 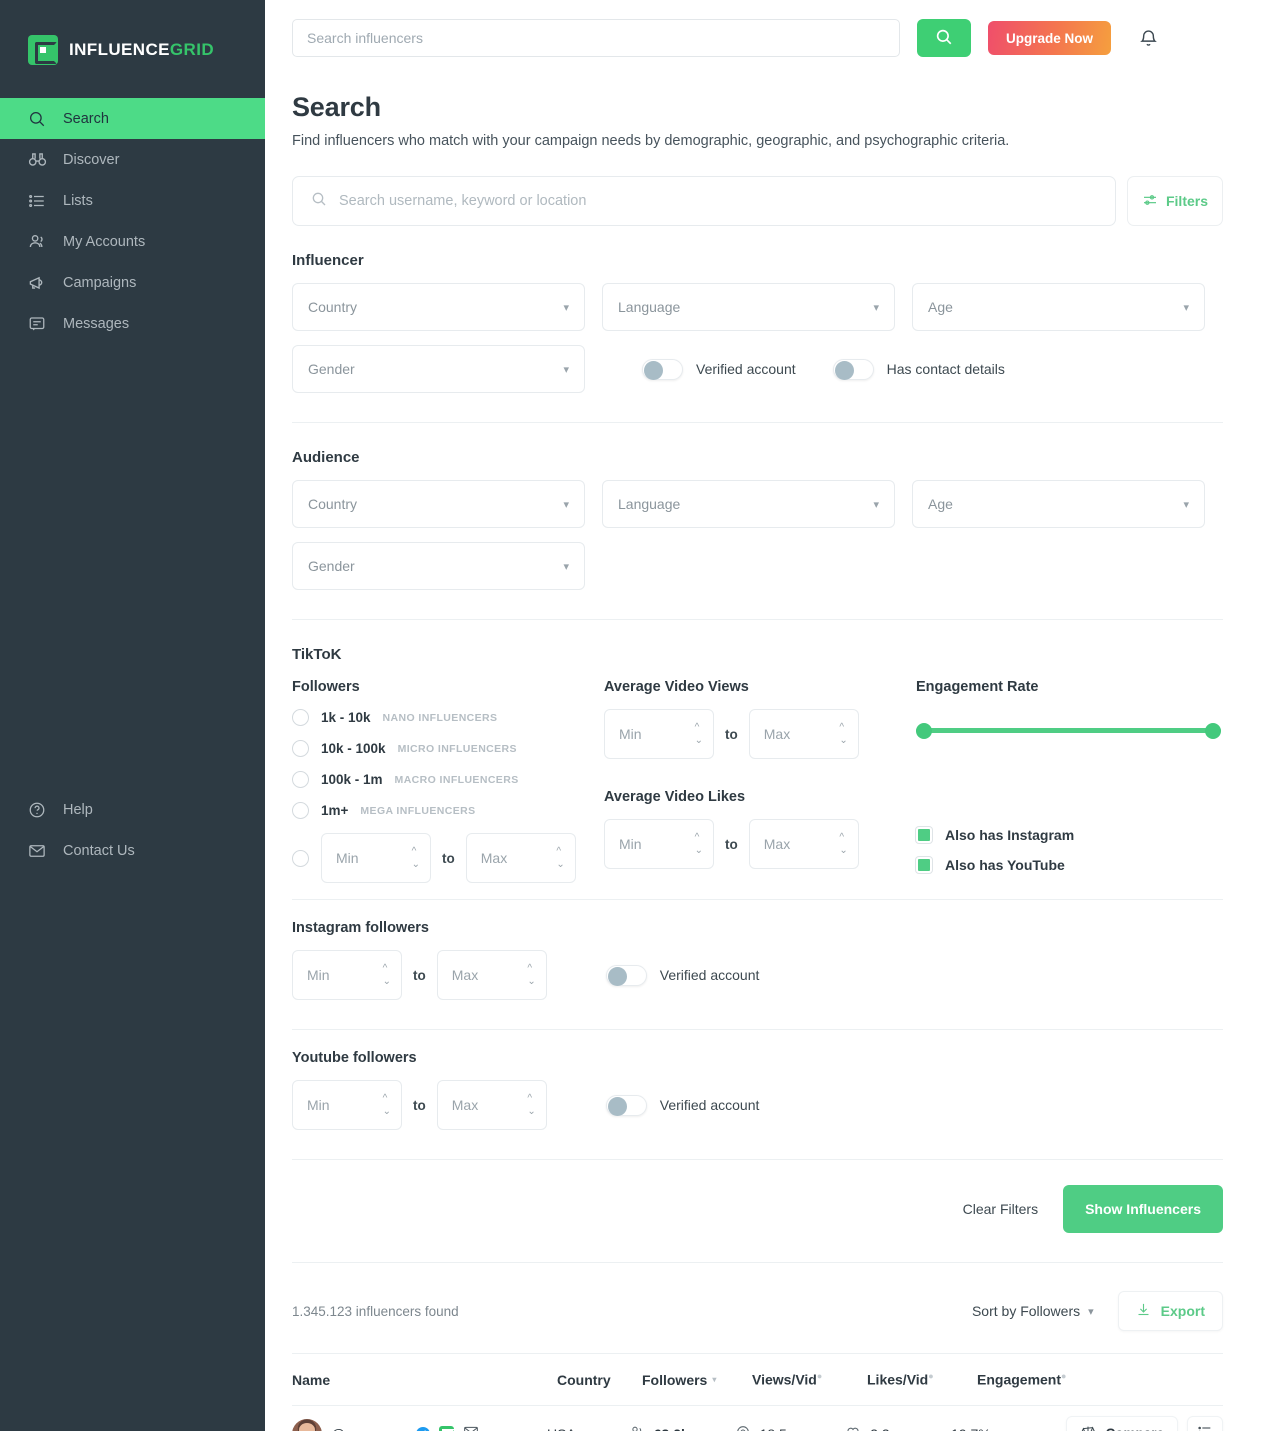 I want to click on slider-knob-min, so click(x=924, y=731).